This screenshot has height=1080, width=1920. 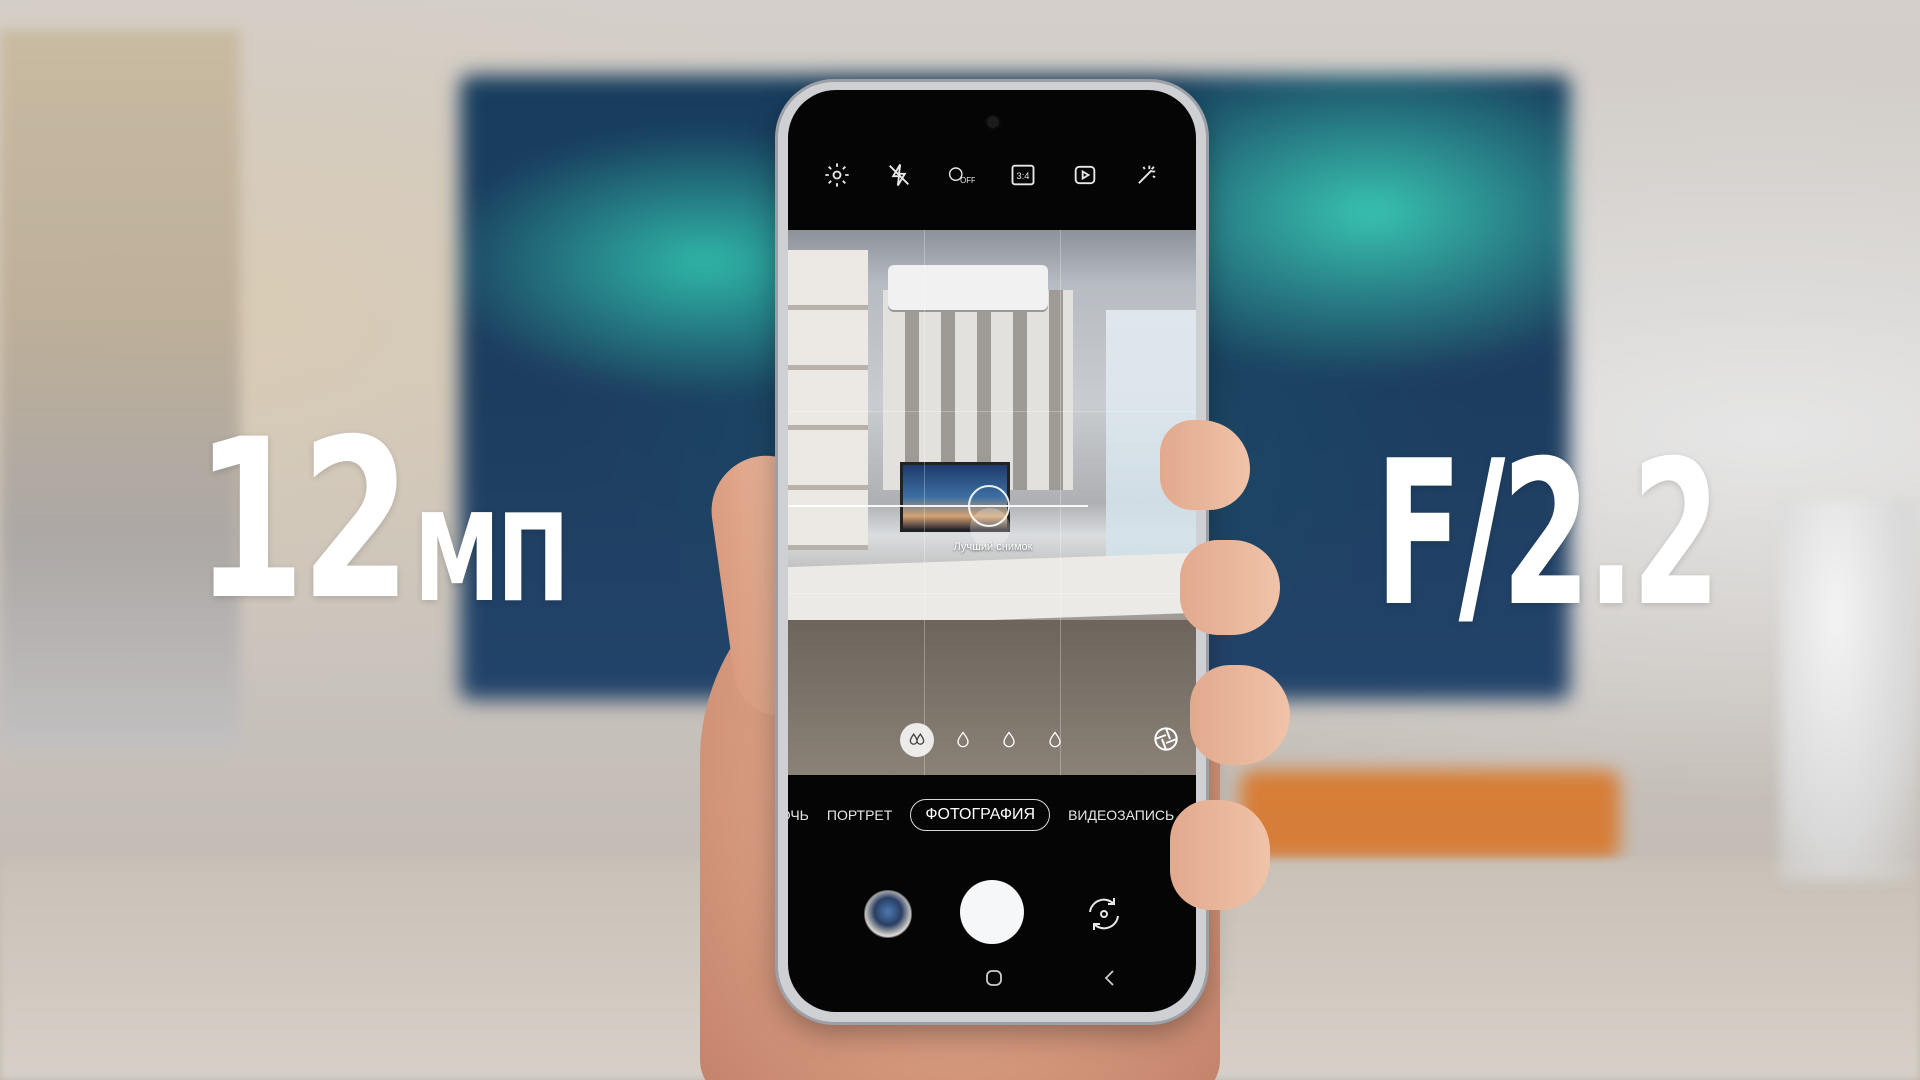 What do you see at coordinates (993, 547) in the screenshot?
I see `best-shot-label: Лучший снимок` at bounding box center [993, 547].